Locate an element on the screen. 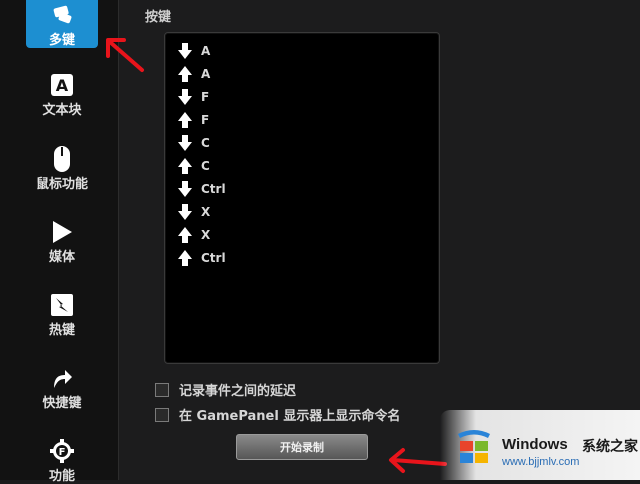 The image size is (640, 484). sidebar-item-label: 热键 is located at coordinates (61, 330).